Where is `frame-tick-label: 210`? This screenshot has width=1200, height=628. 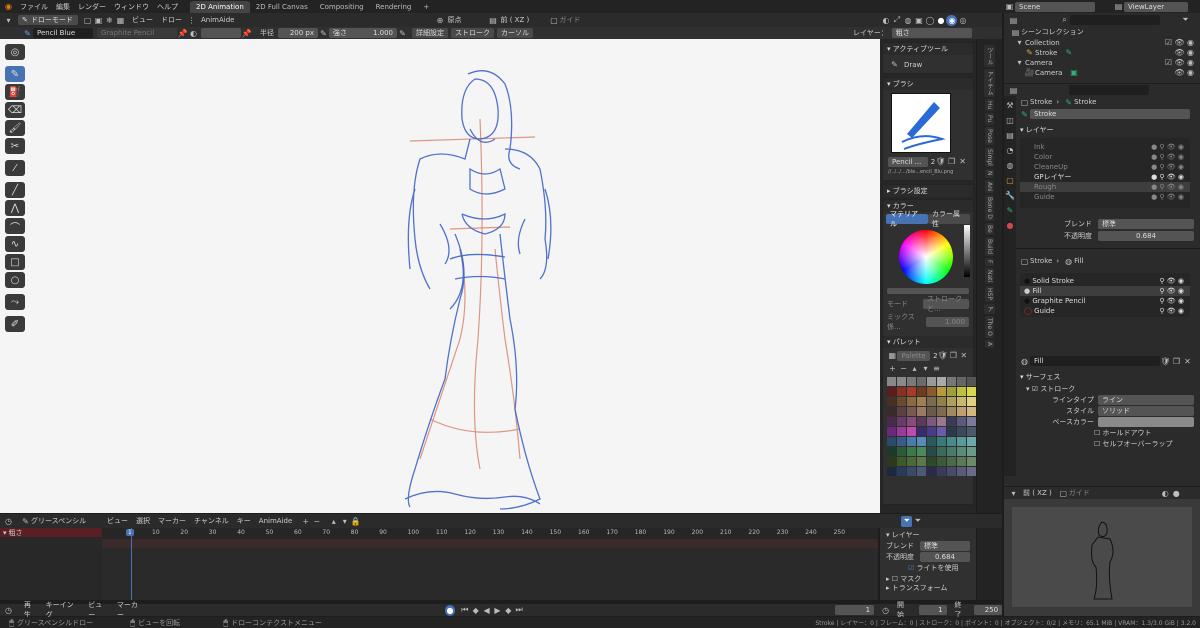 frame-tick-label: 210 is located at coordinates (725, 532).